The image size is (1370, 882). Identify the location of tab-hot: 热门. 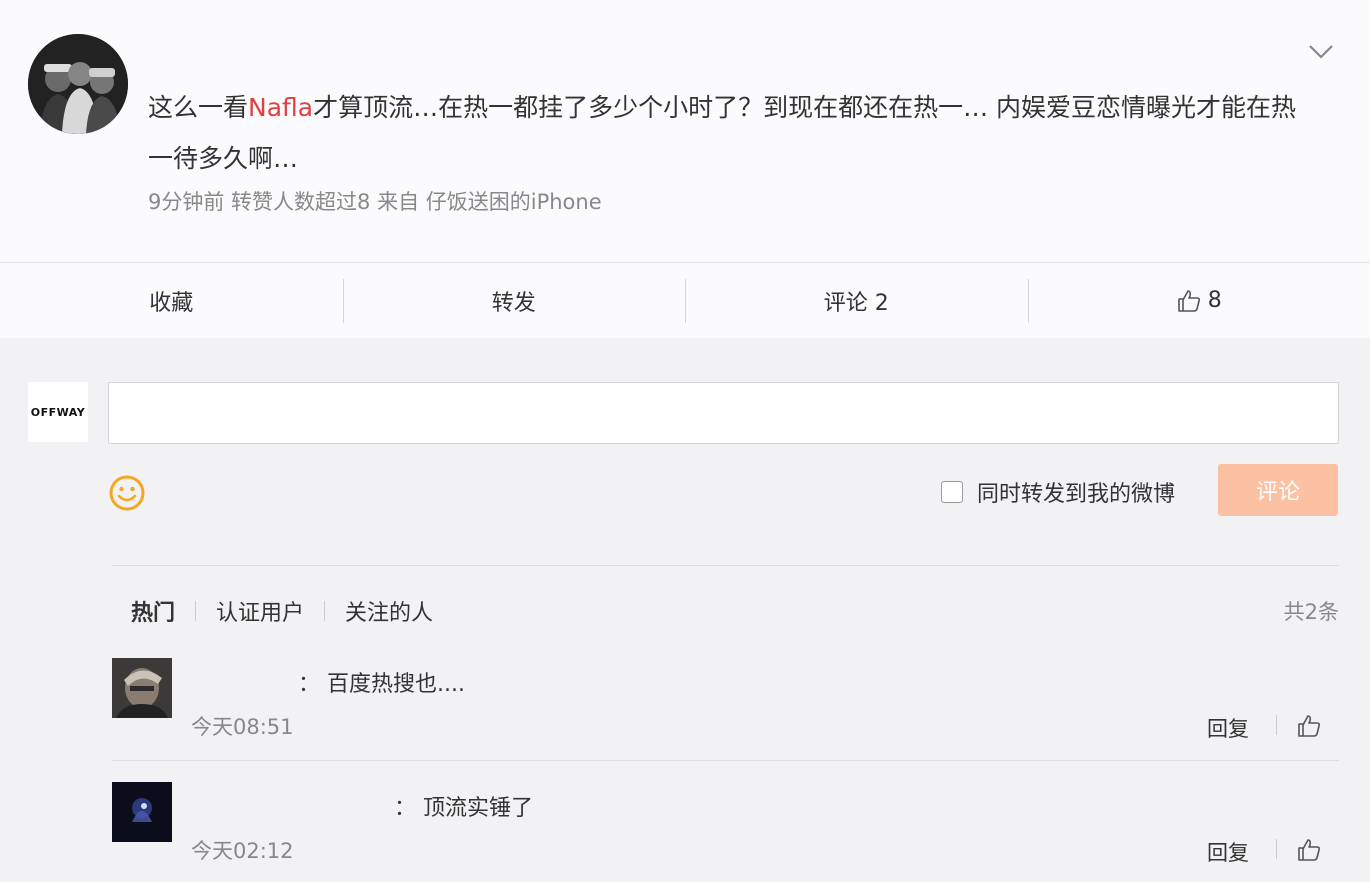
(153, 611).